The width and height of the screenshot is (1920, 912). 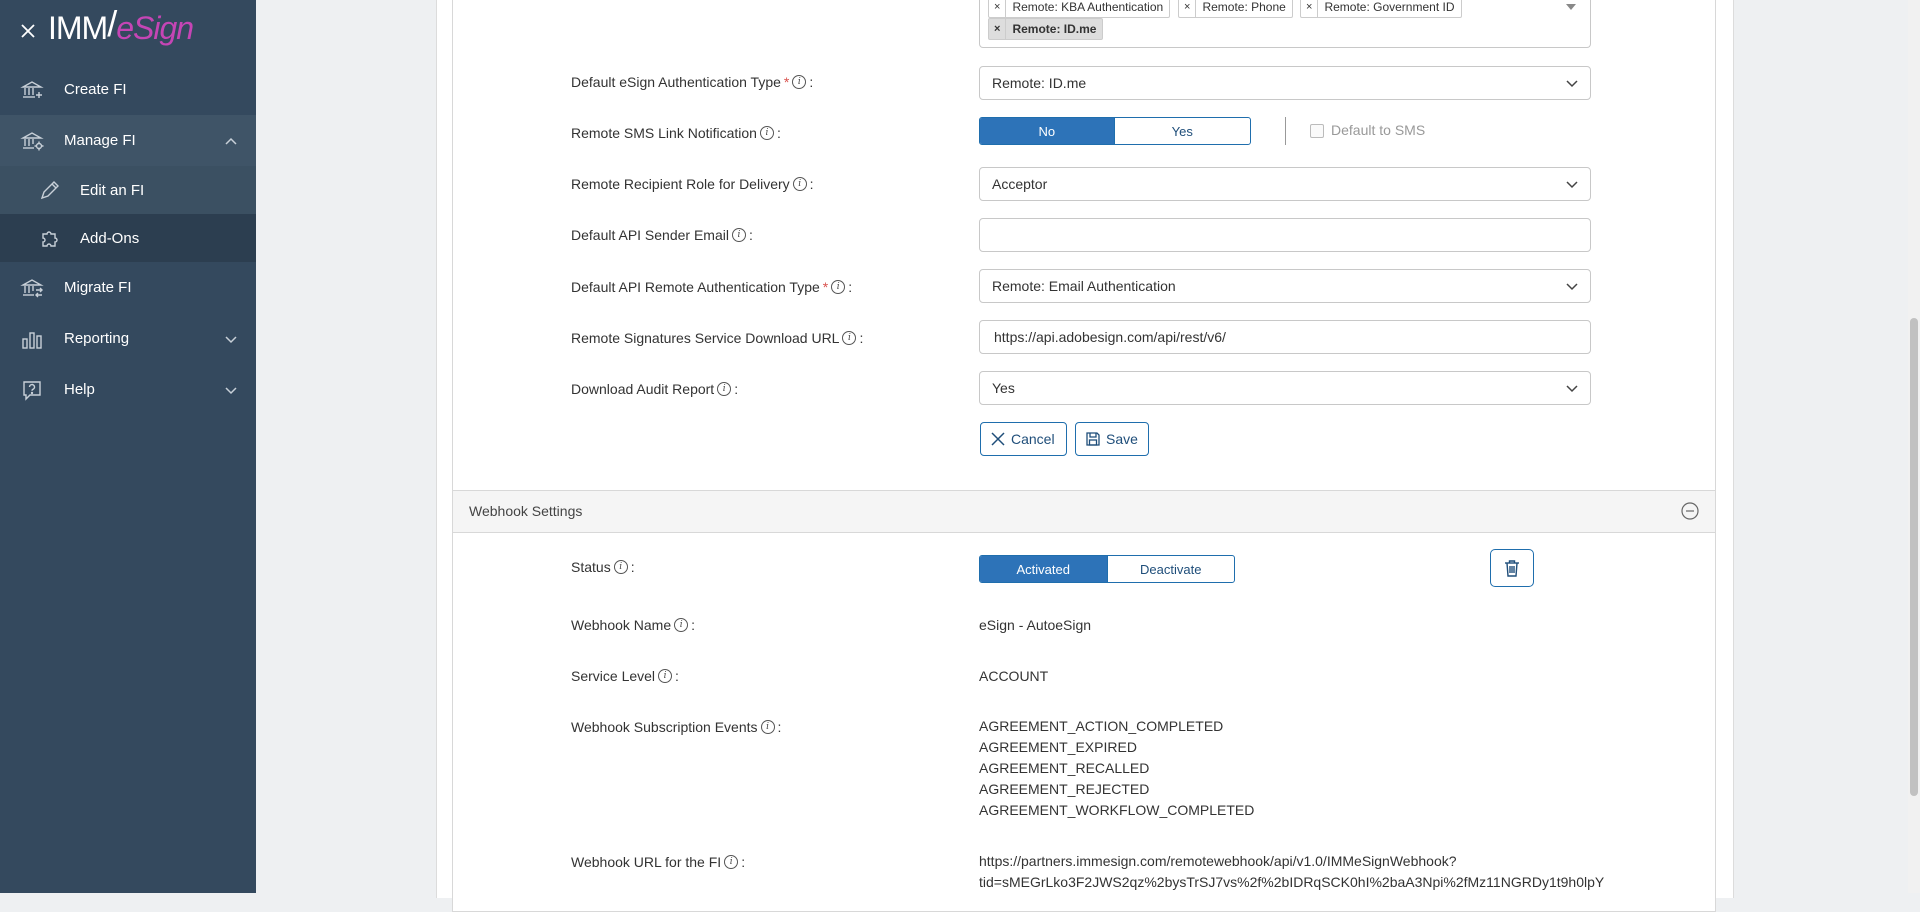 I want to click on default-auth-select: Remote: ID.me, so click(x=1285, y=83).